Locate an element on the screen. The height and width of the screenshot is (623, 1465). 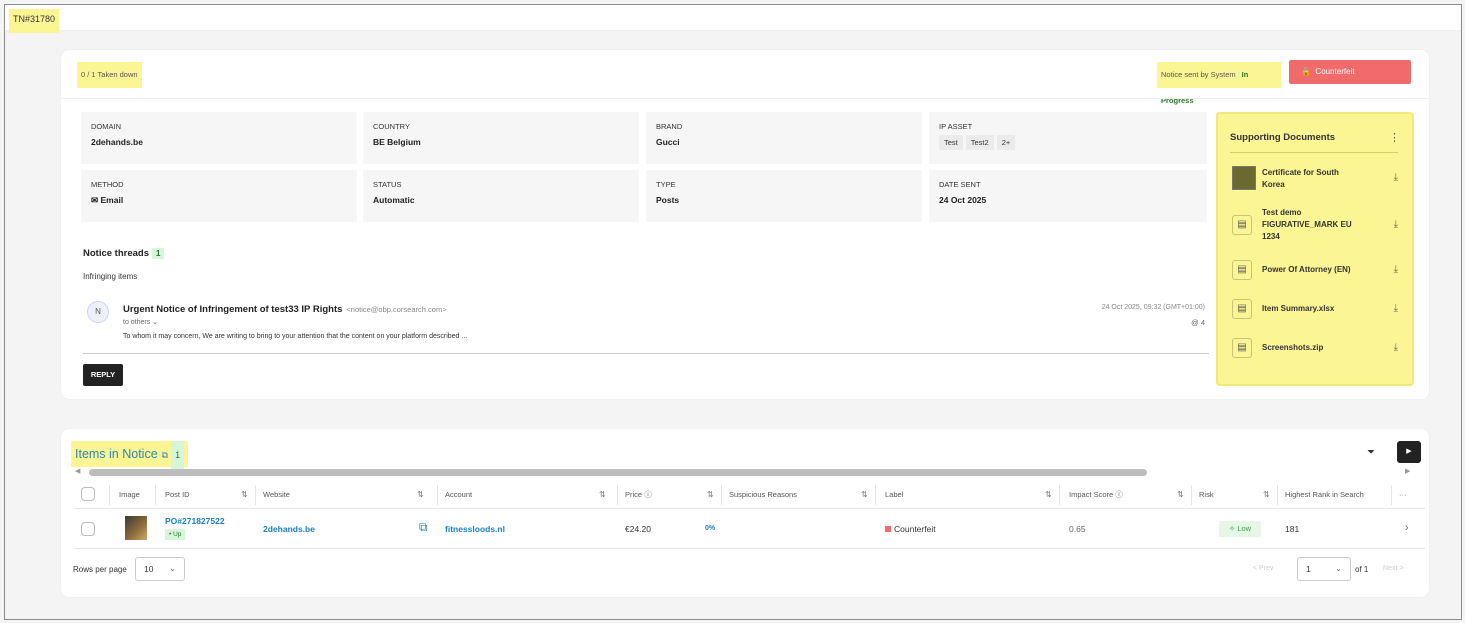
post-id-link: PO#271827522 is located at coordinates (195, 521).